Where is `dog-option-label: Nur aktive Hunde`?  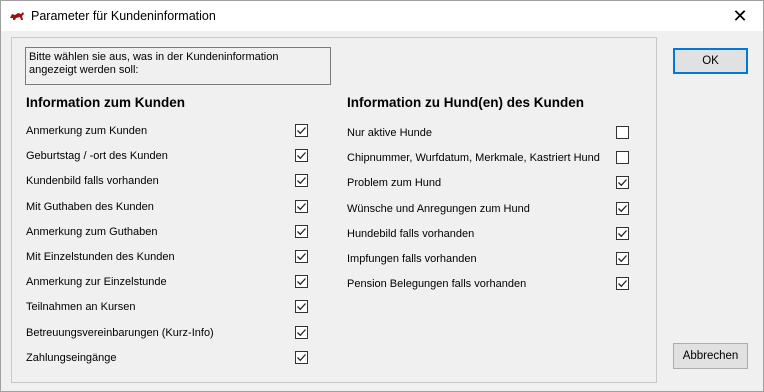 dog-option-label: Nur aktive Hunde is located at coordinates (389, 133).